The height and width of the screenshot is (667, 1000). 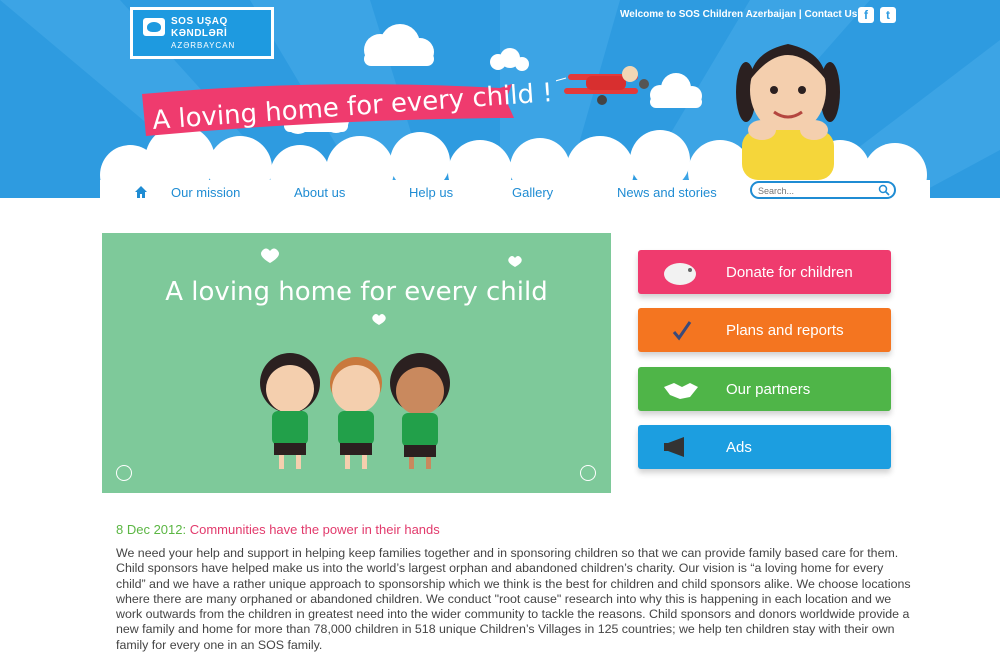 What do you see at coordinates (785, 330) in the screenshot?
I see `plans-reports-label: Plans and reports` at bounding box center [785, 330].